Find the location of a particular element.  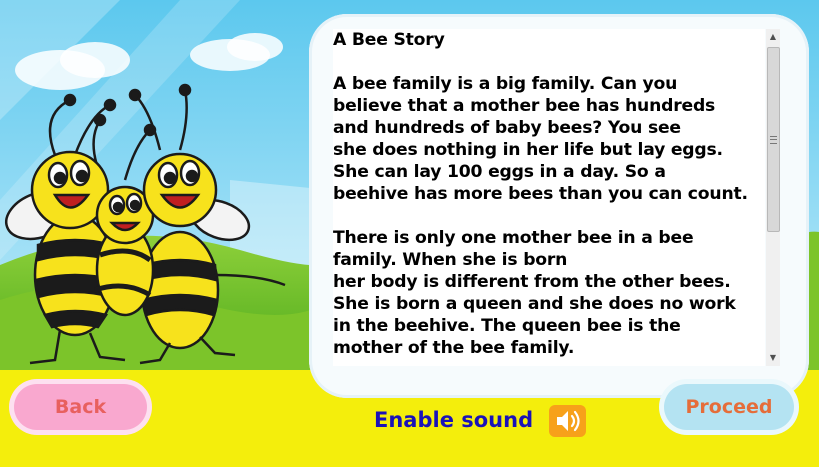

vertical-scrollbar: ▲ ▼ is located at coordinates (773, 197).